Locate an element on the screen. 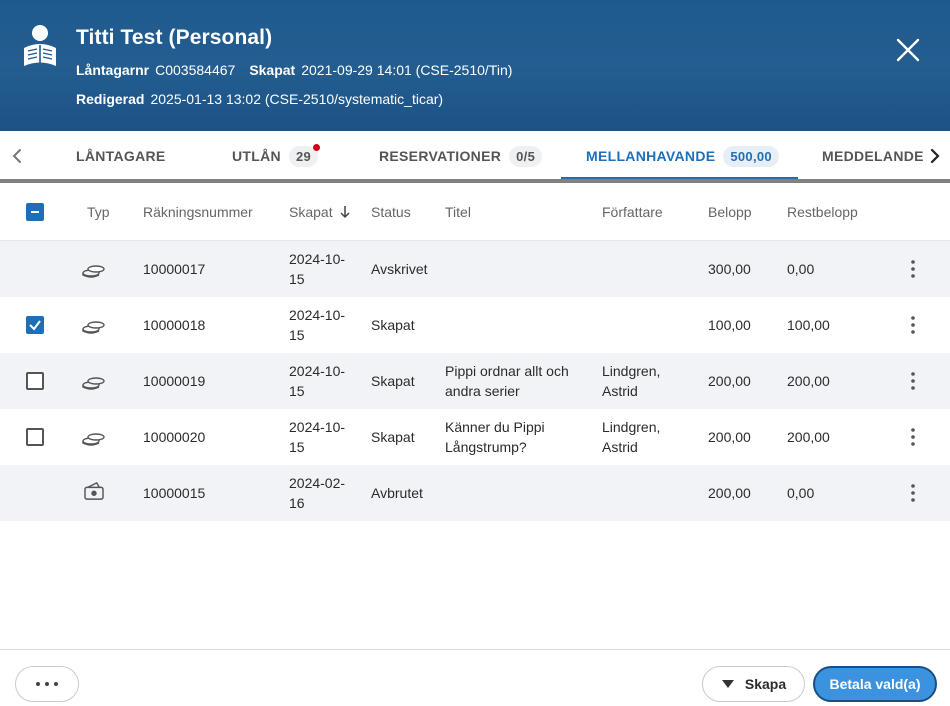 The image size is (950, 706). footer-actions: Skapa Betala vald(a) is located at coordinates (475, 677).